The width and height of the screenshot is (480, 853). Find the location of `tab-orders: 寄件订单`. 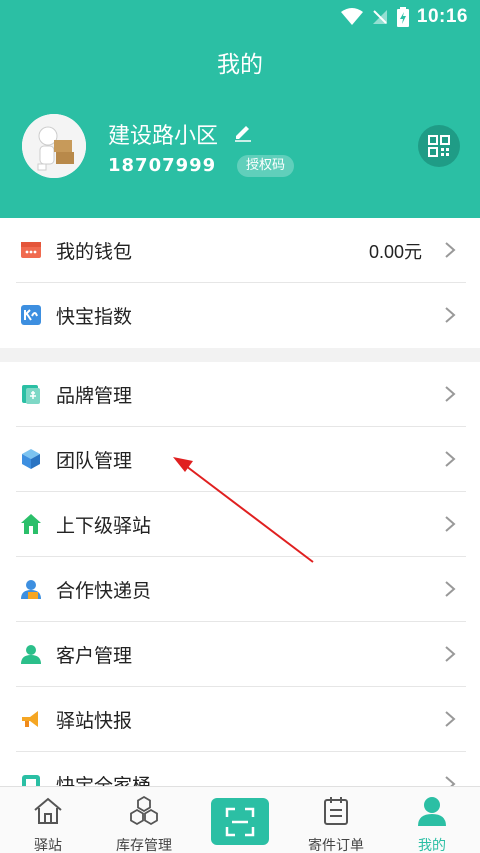

tab-orders: 寄件订单 is located at coordinates (336, 820).